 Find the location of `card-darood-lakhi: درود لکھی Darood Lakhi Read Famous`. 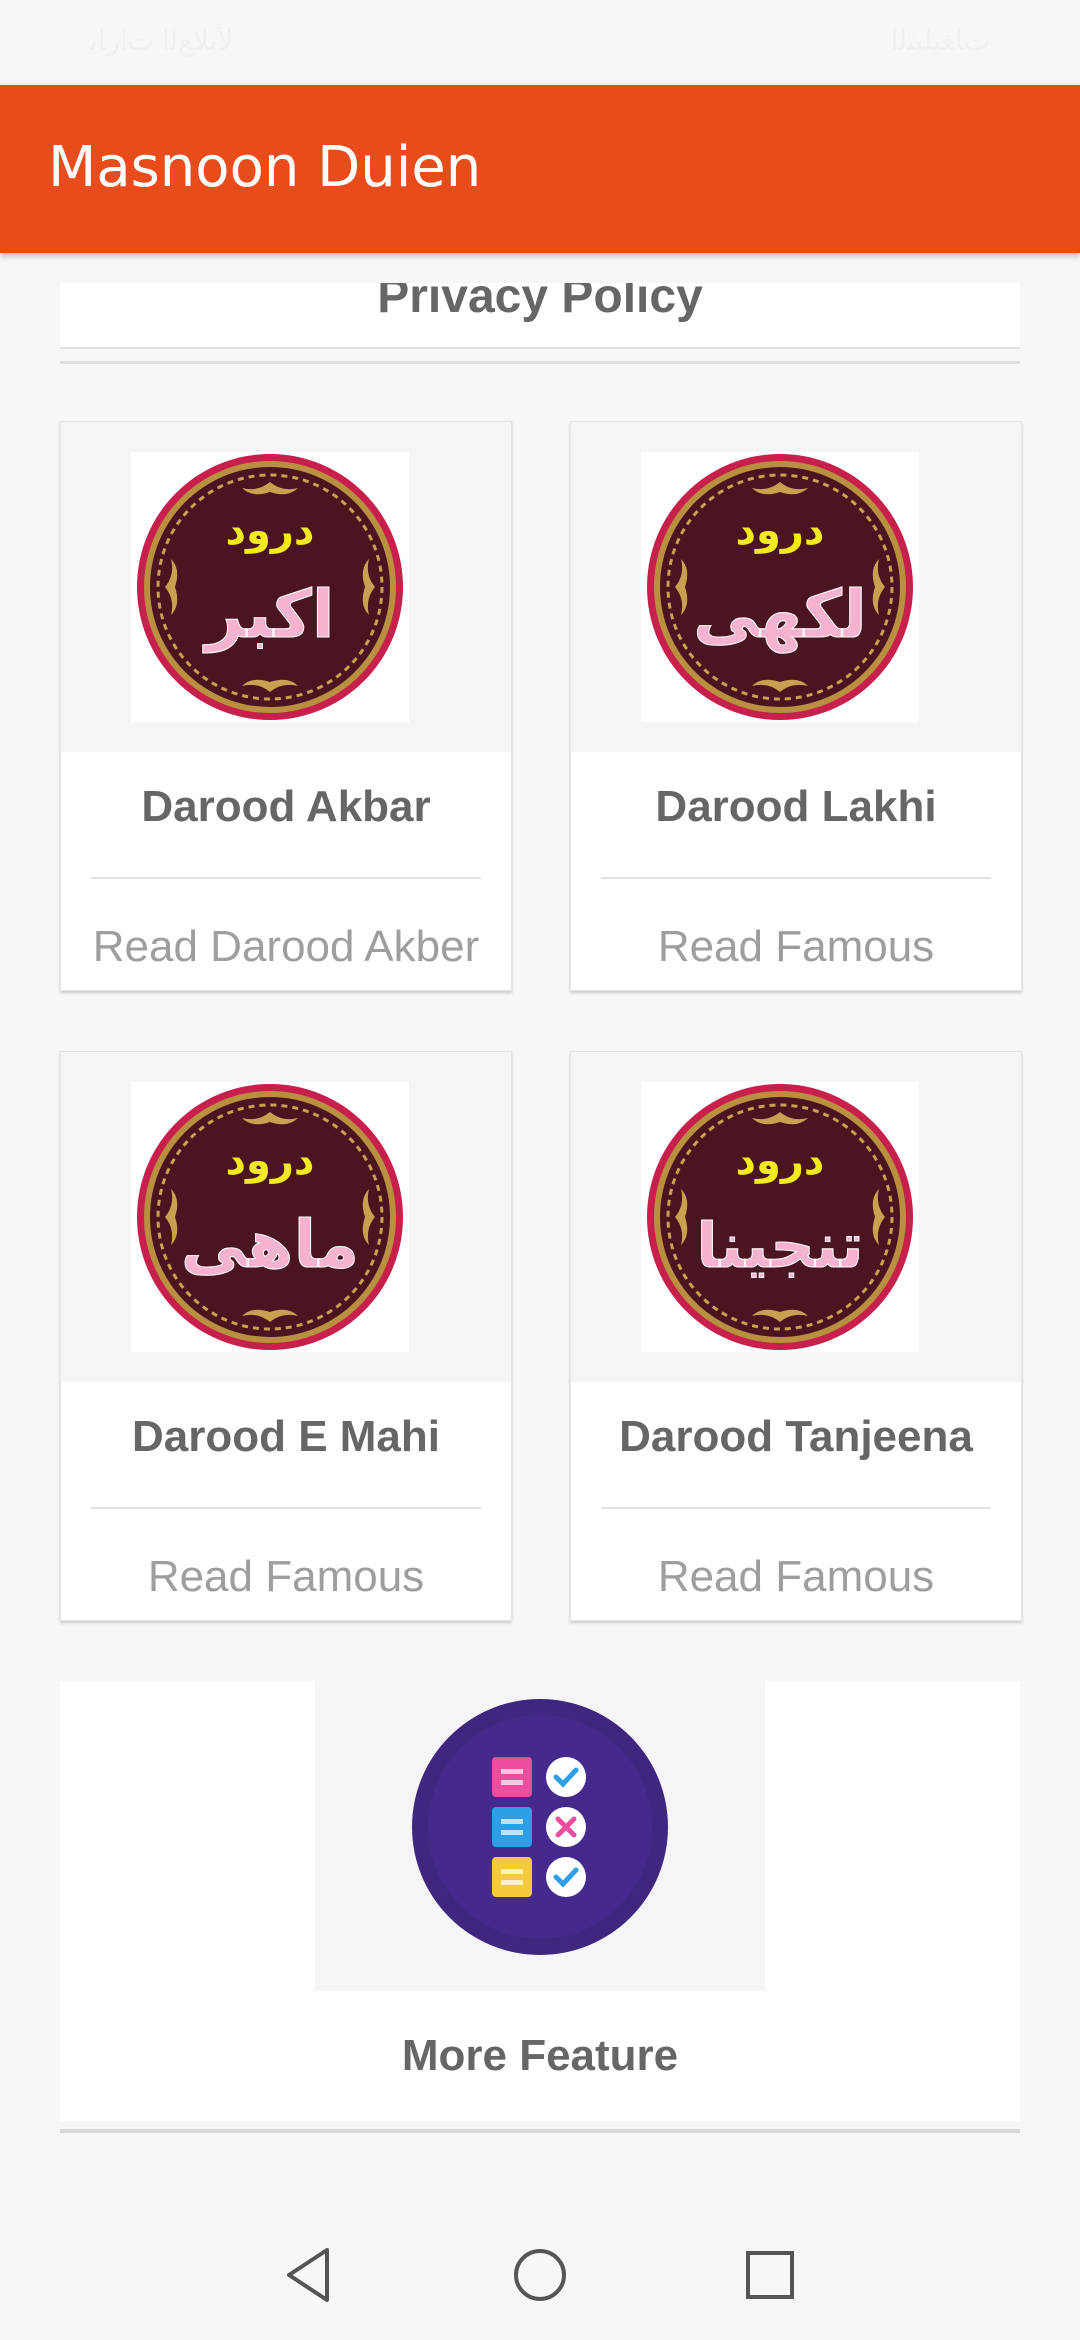

card-darood-lakhi: درود لکھی Darood Lakhi Read Famous is located at coordinates (796, 706).